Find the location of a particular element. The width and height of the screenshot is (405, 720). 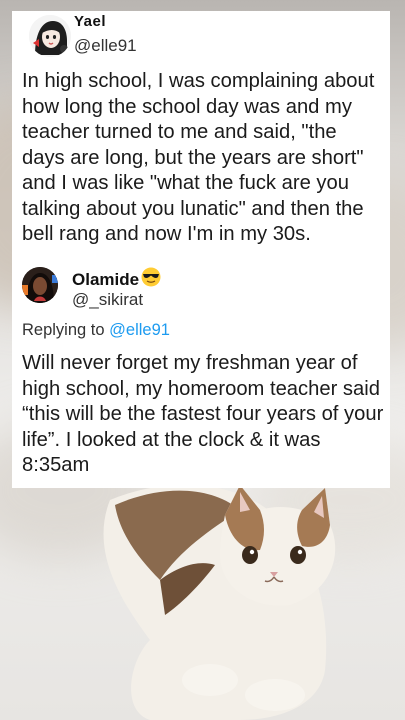

profile-photo-avatar-icon is located at coordinates (40, 285).